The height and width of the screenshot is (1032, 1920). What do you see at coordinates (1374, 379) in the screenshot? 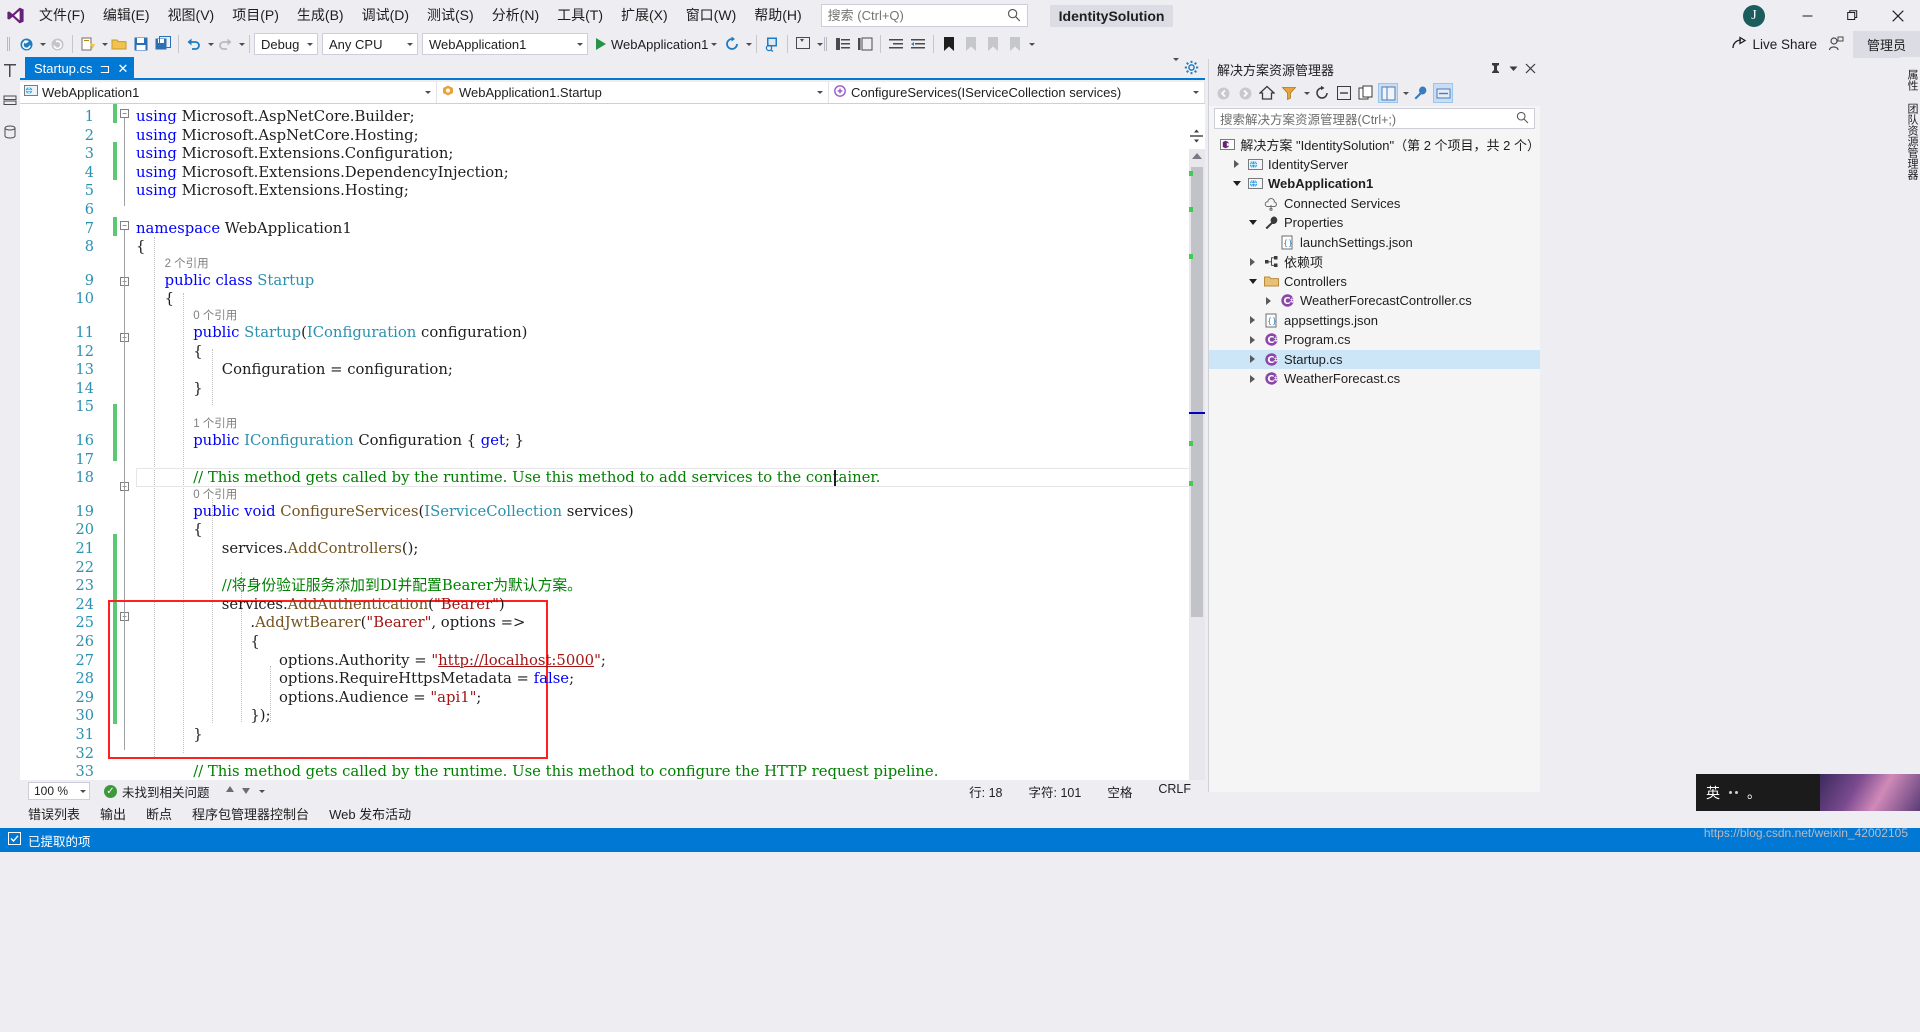
I see `tree-item: C # WeatherForecast.cs` at bounding box center [1374, 379].